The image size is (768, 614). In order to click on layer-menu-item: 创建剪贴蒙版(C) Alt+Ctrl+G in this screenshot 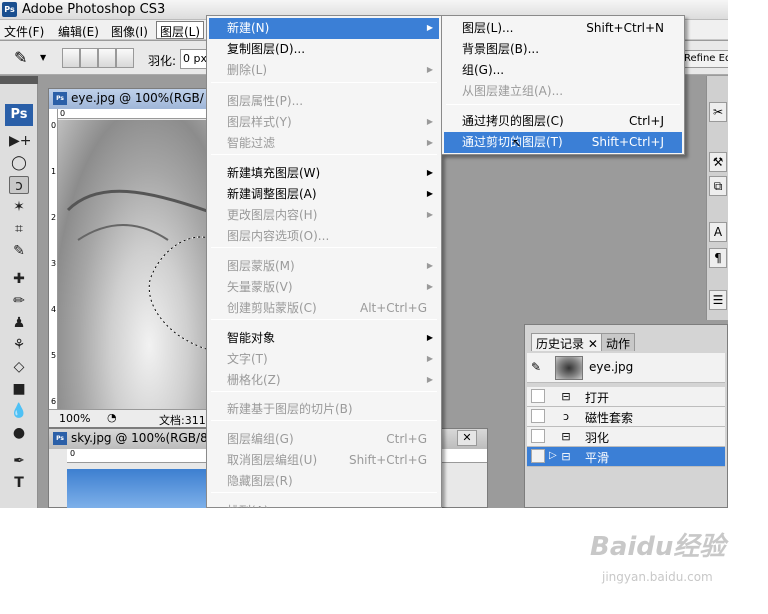, I will do `click(324, 308)`.